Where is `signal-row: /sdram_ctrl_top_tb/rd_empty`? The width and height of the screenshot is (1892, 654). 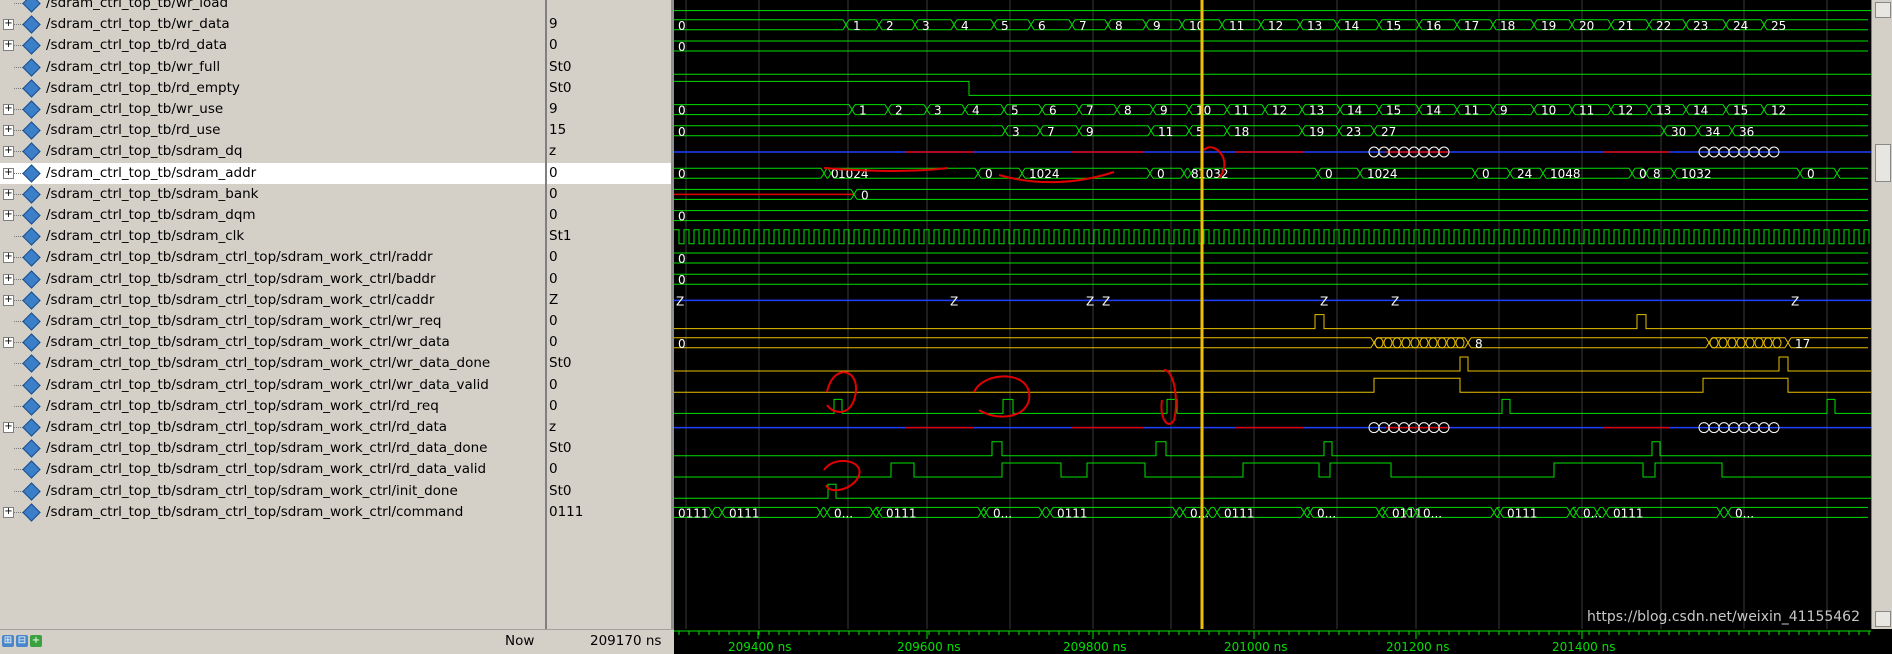
signal-row: /sdram_ctrl_top_tb/rd_empty is located at coordinates (272, 88).